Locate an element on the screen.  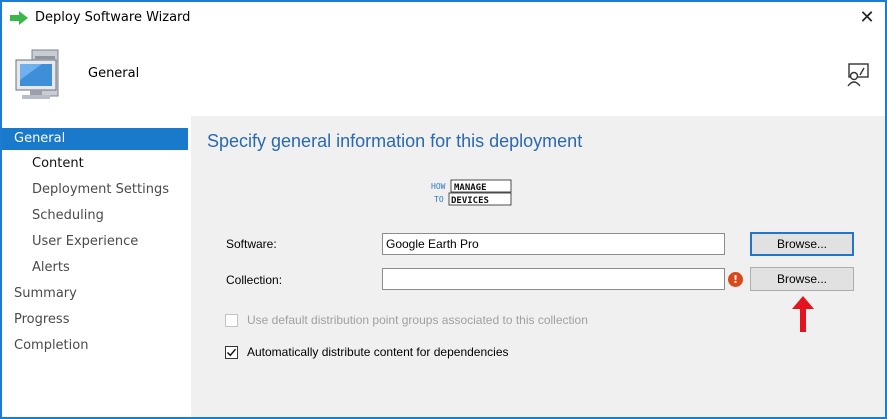
auto-distribute-checkbox is located at coordinates (231, 352).